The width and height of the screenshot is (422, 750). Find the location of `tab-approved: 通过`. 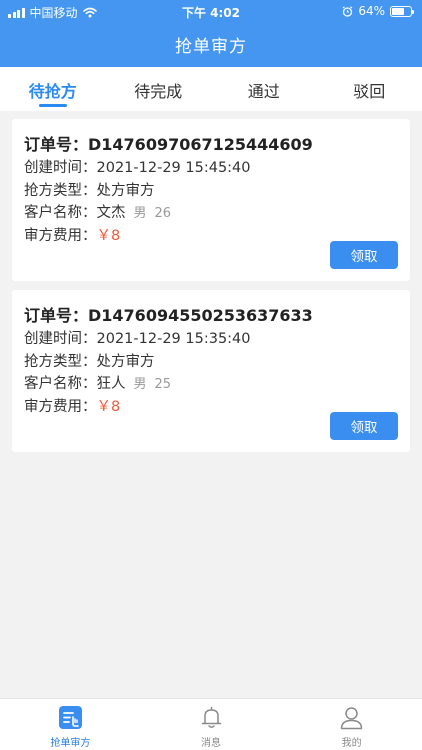

tab-approved: 通过 is located at coordinates (264, 89).